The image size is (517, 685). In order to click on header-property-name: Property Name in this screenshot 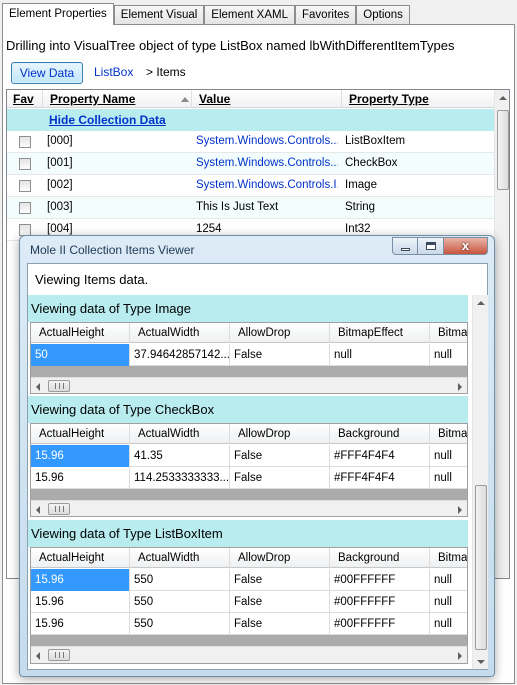, I will do `click(117, 99)`.